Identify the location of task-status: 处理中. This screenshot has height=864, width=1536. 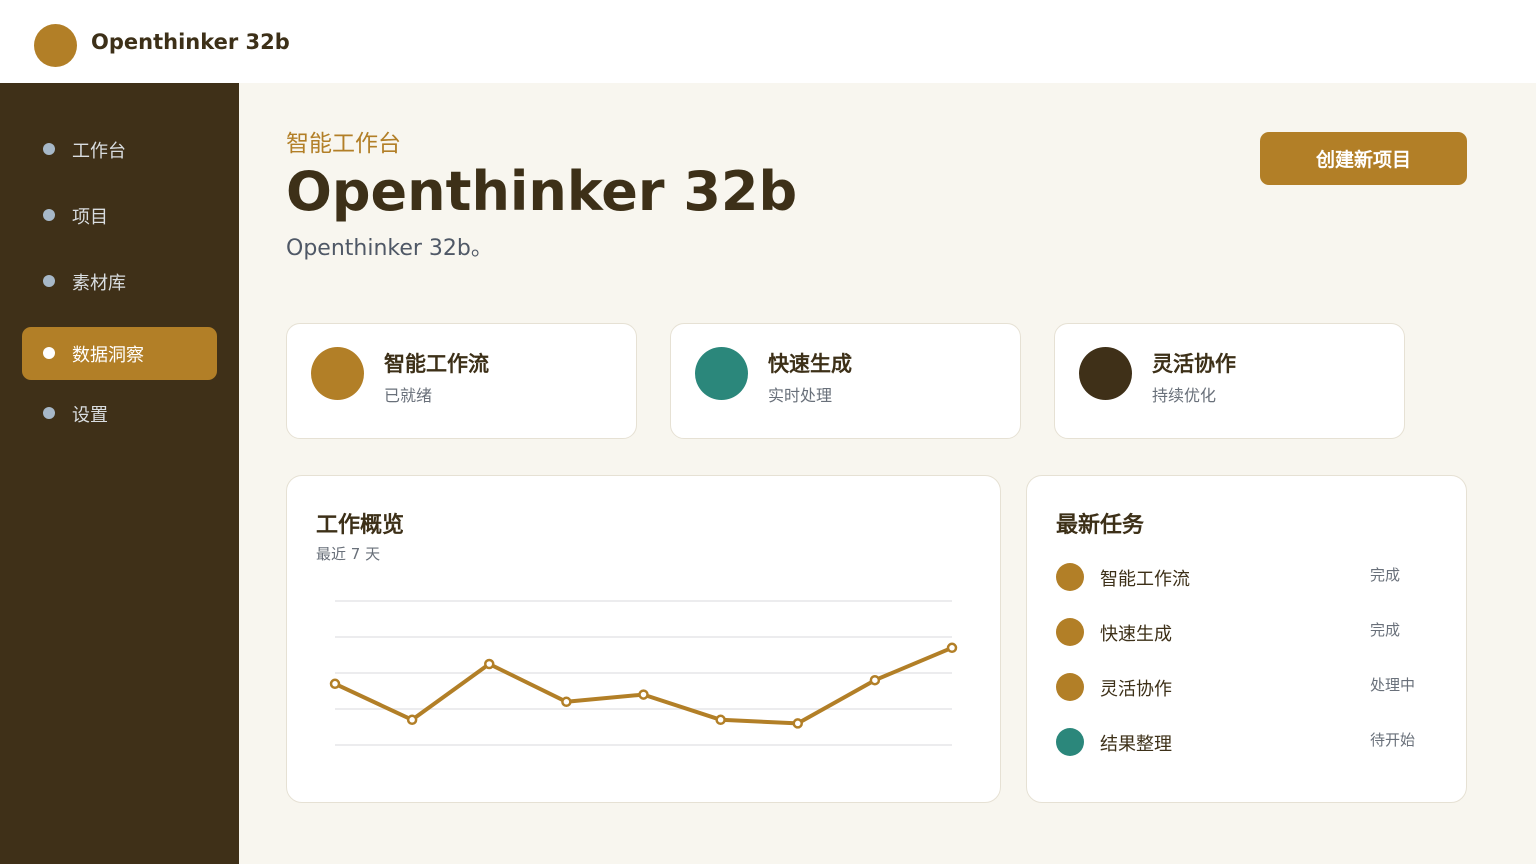
(1393, 685).